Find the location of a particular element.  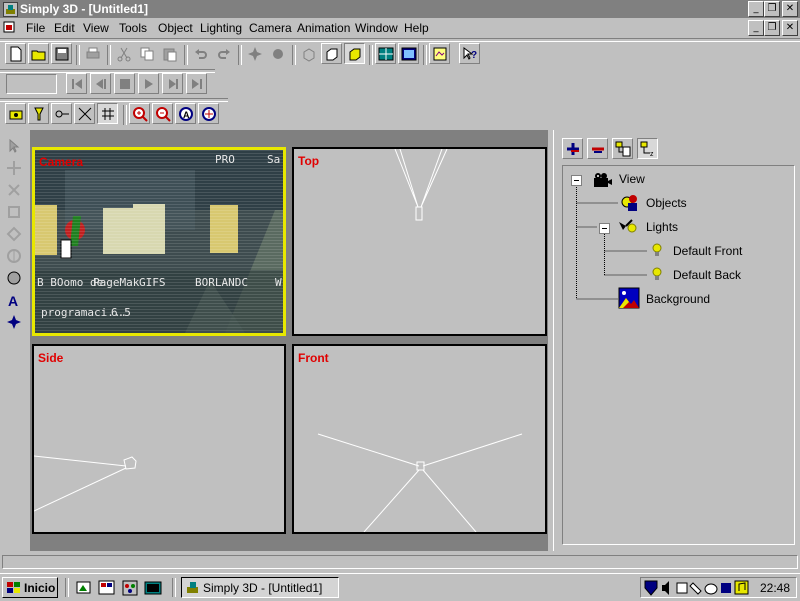

menu-help: Help is located at coordinates (416, 28).